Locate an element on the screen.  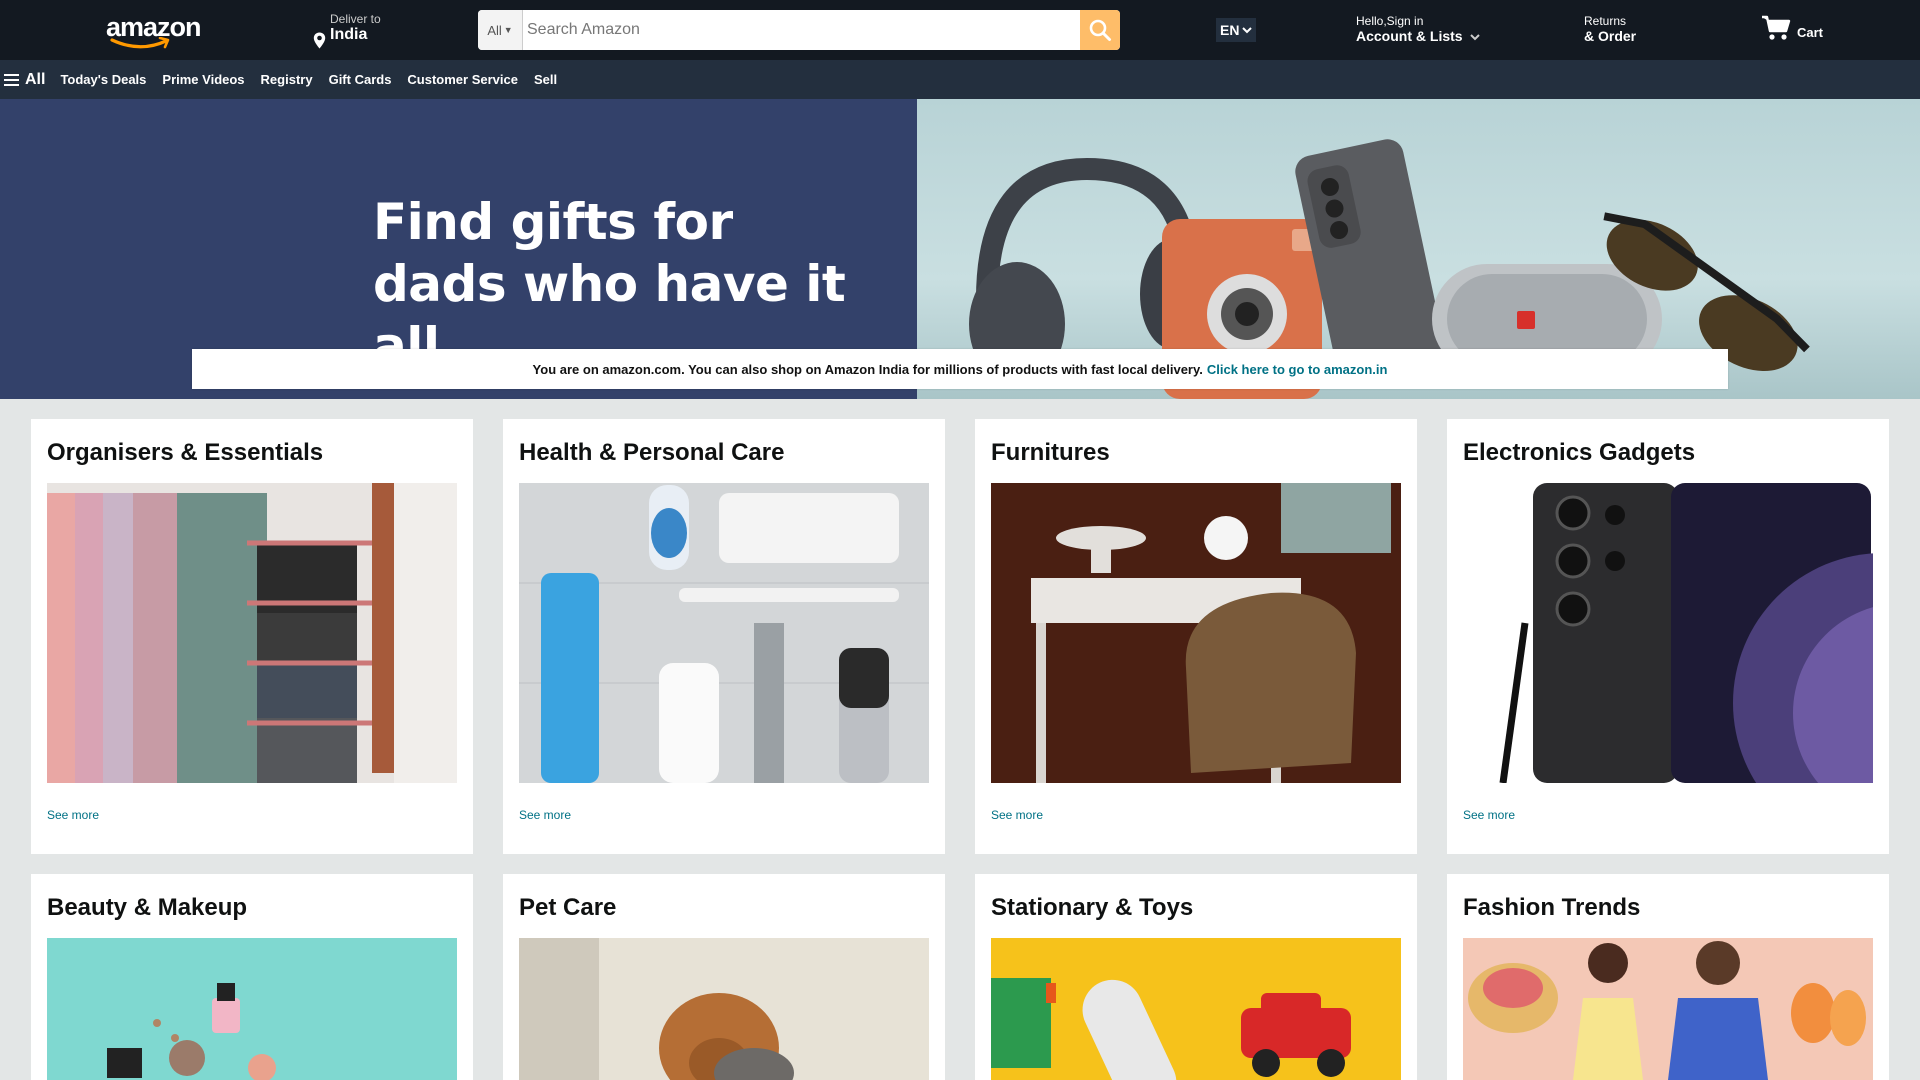
deliver-label: Deliver to is located at coordinates (355, 19).